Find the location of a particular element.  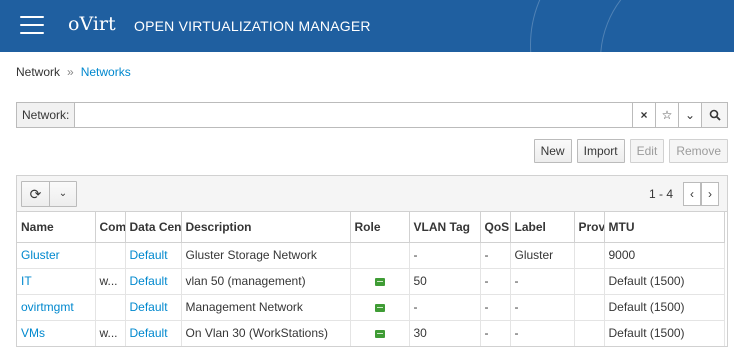

ovirt-logo: oVirt is located at coordinates (92, 24).